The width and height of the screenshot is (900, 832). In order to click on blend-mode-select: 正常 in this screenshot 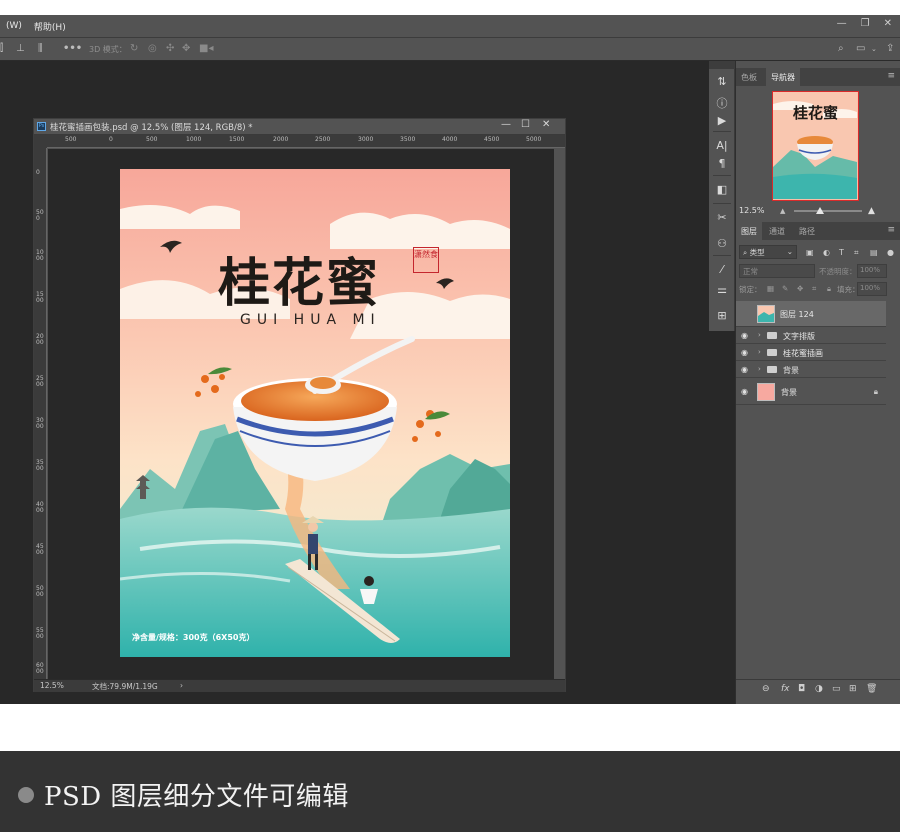, I will do `click(777, 271)`.